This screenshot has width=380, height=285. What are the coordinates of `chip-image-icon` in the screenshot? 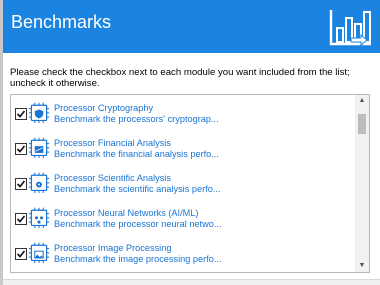 It's located at (39, 252).